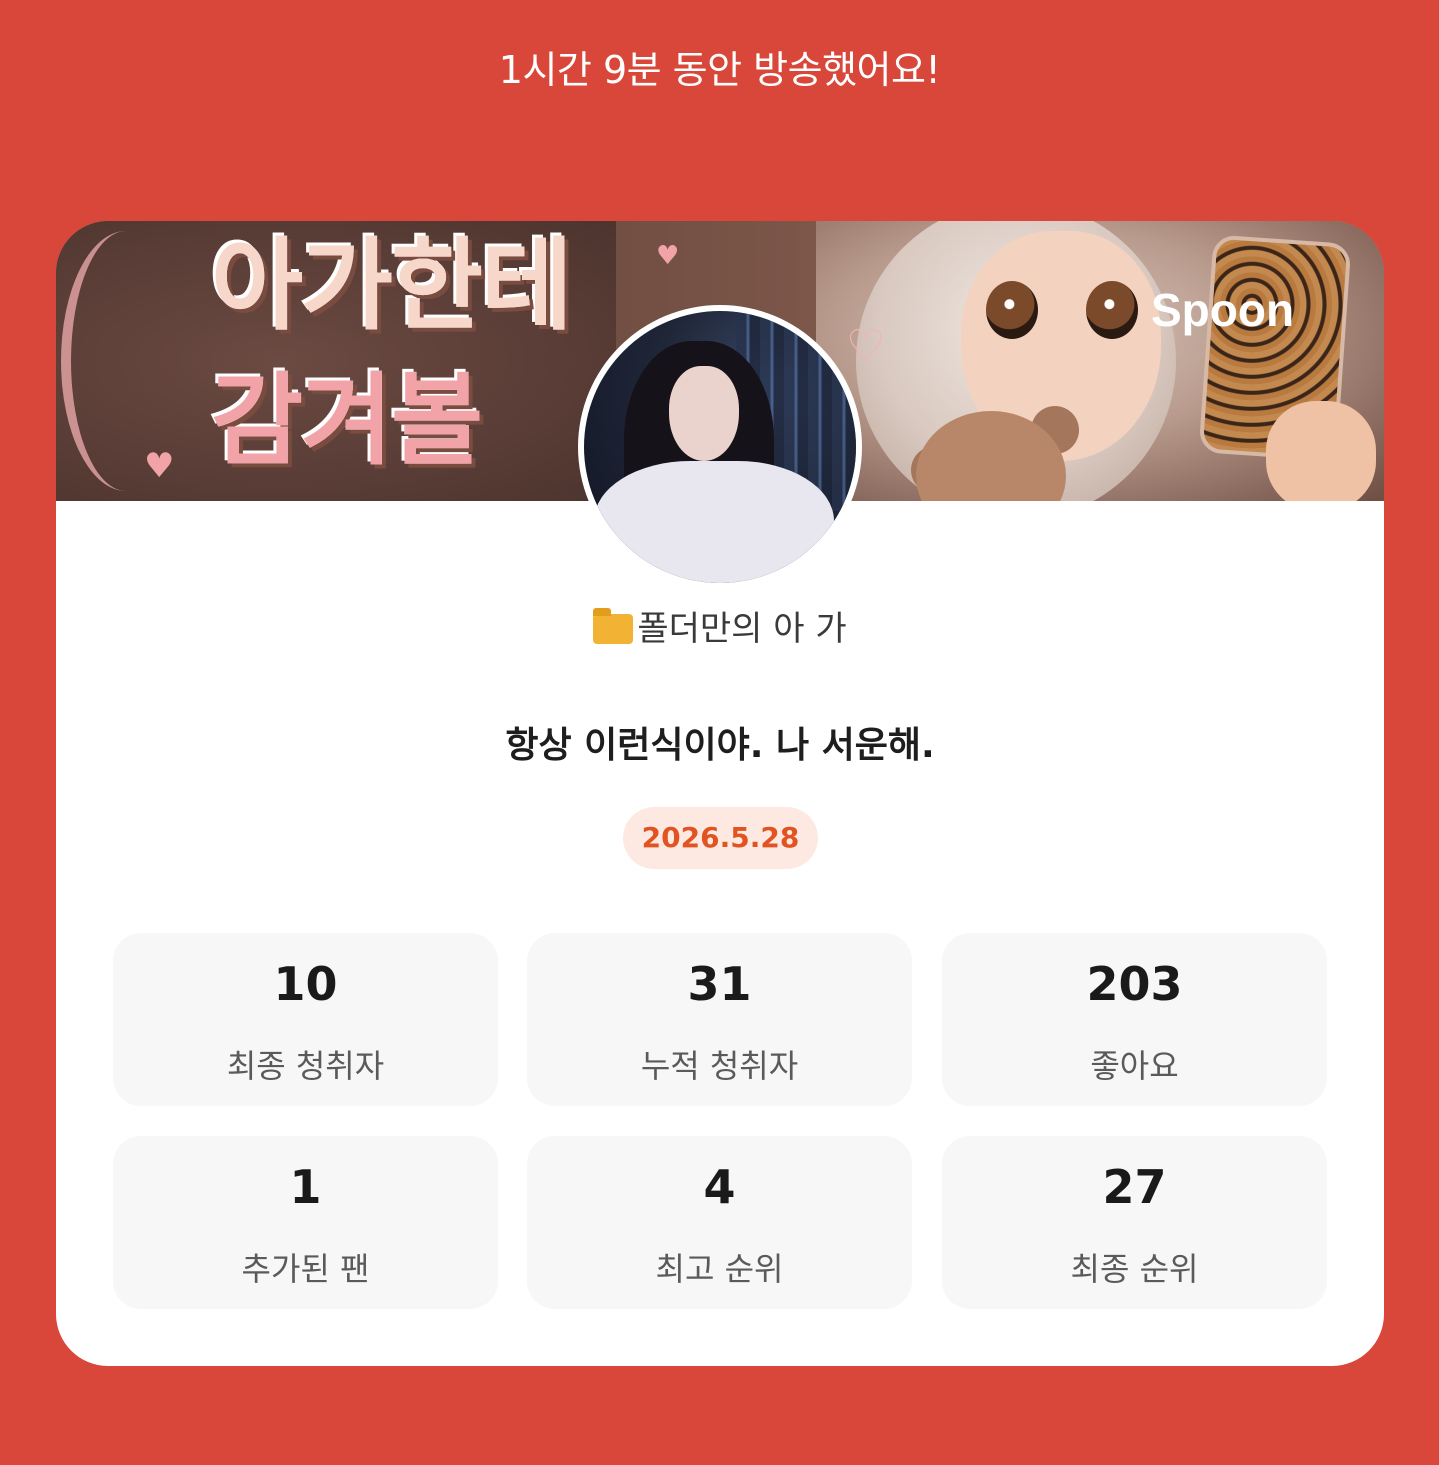 The image size is (1439, 1465). I want to click on stat-value: 4, so click(719, 1187).